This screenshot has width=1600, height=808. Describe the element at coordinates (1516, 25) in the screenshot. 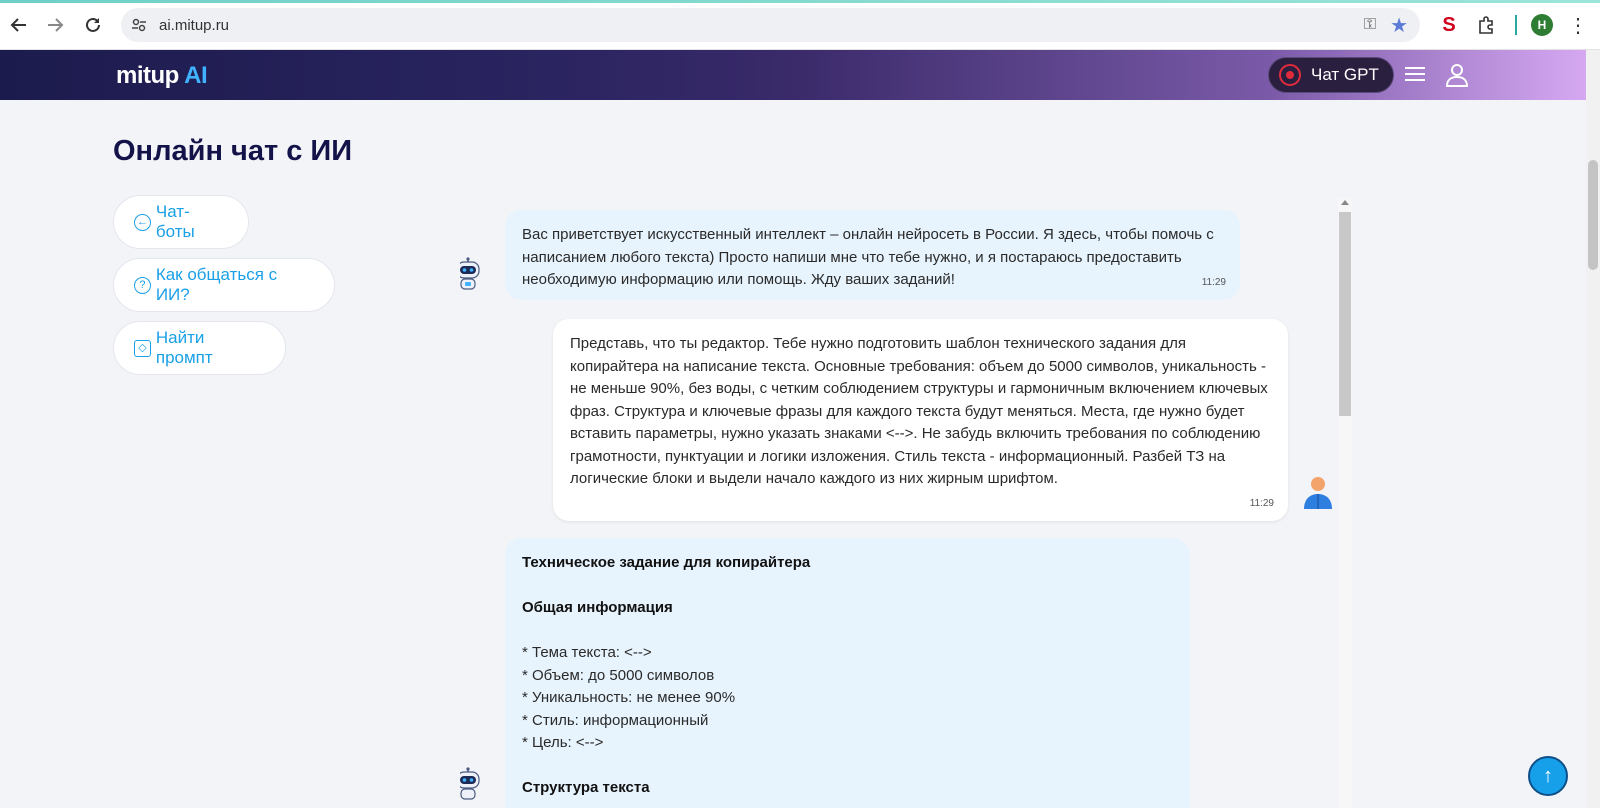

I see `toolbar-divider` at that location.